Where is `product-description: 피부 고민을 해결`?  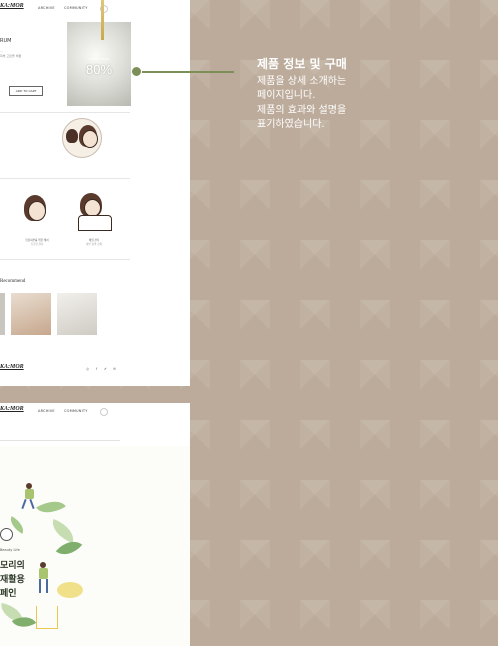
product-description: 피부 고민을 해결 is located at coordinates (11, 56).